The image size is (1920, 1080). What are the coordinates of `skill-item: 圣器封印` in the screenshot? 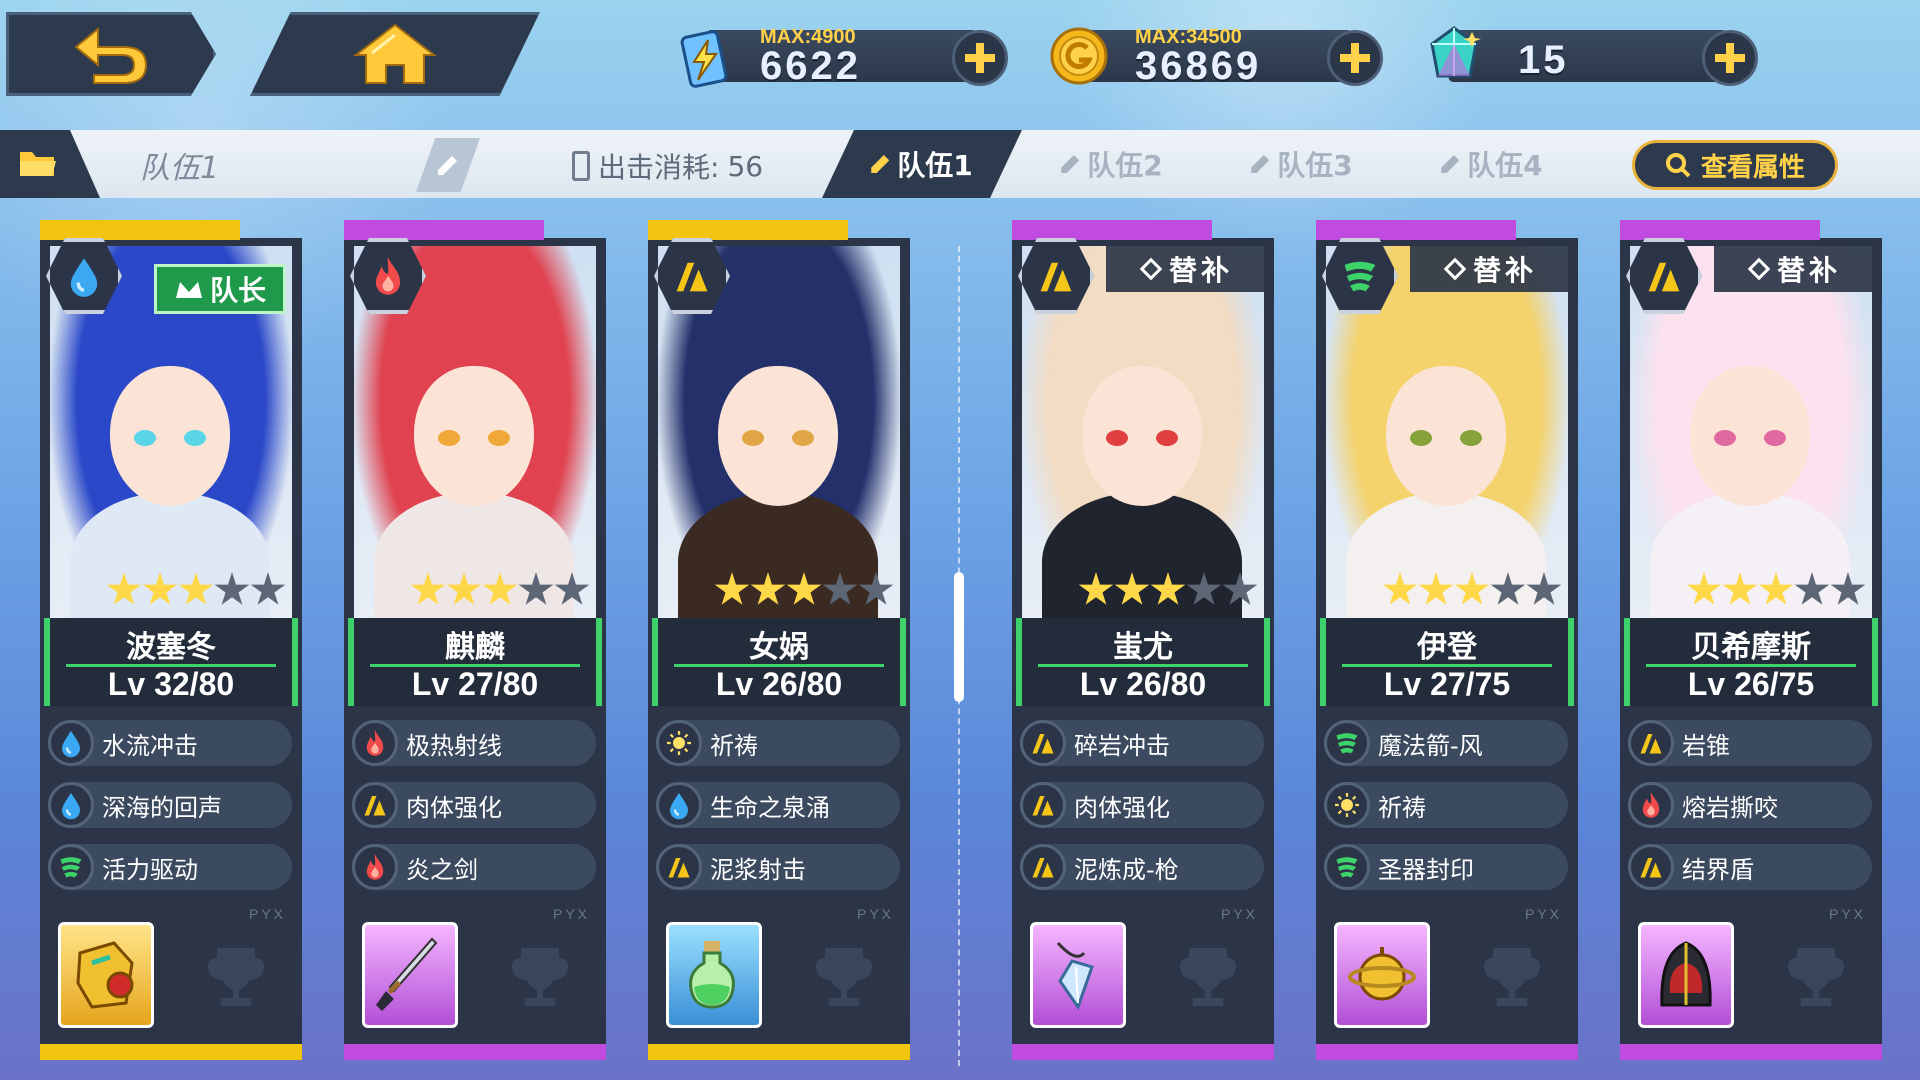 It's located at (1446, 867).